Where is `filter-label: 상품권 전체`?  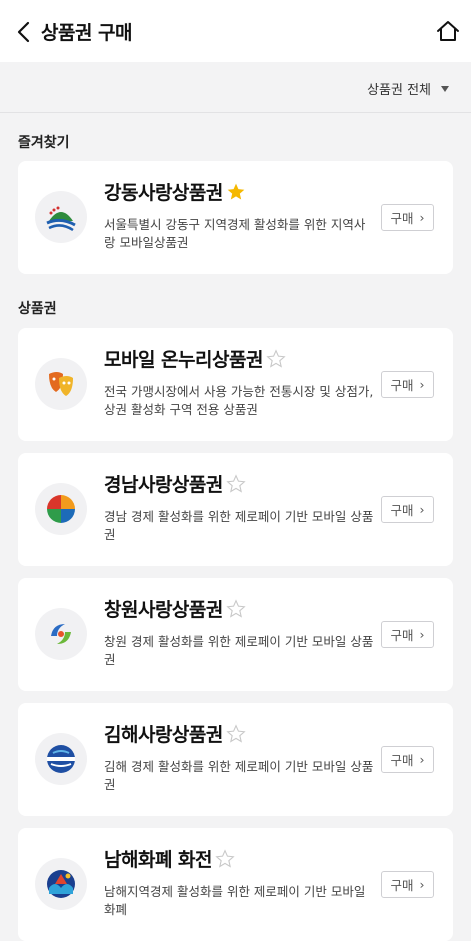 filter-label: 상품권 전체 is located at coordinates (399, 90).